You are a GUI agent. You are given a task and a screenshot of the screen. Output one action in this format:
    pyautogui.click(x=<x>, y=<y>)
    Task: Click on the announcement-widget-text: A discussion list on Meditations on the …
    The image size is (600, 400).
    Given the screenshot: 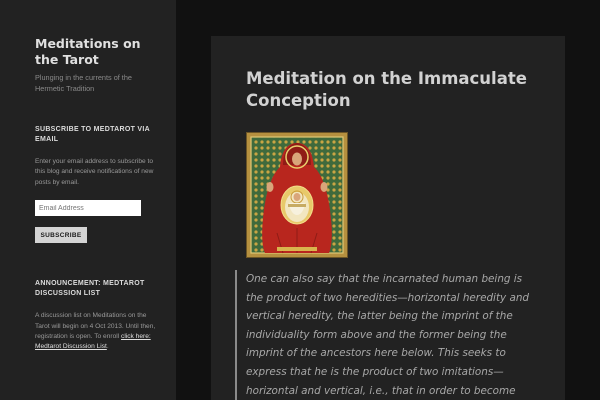 What is the action you would take?
    pyautogui.click(x=95, y=332)
    